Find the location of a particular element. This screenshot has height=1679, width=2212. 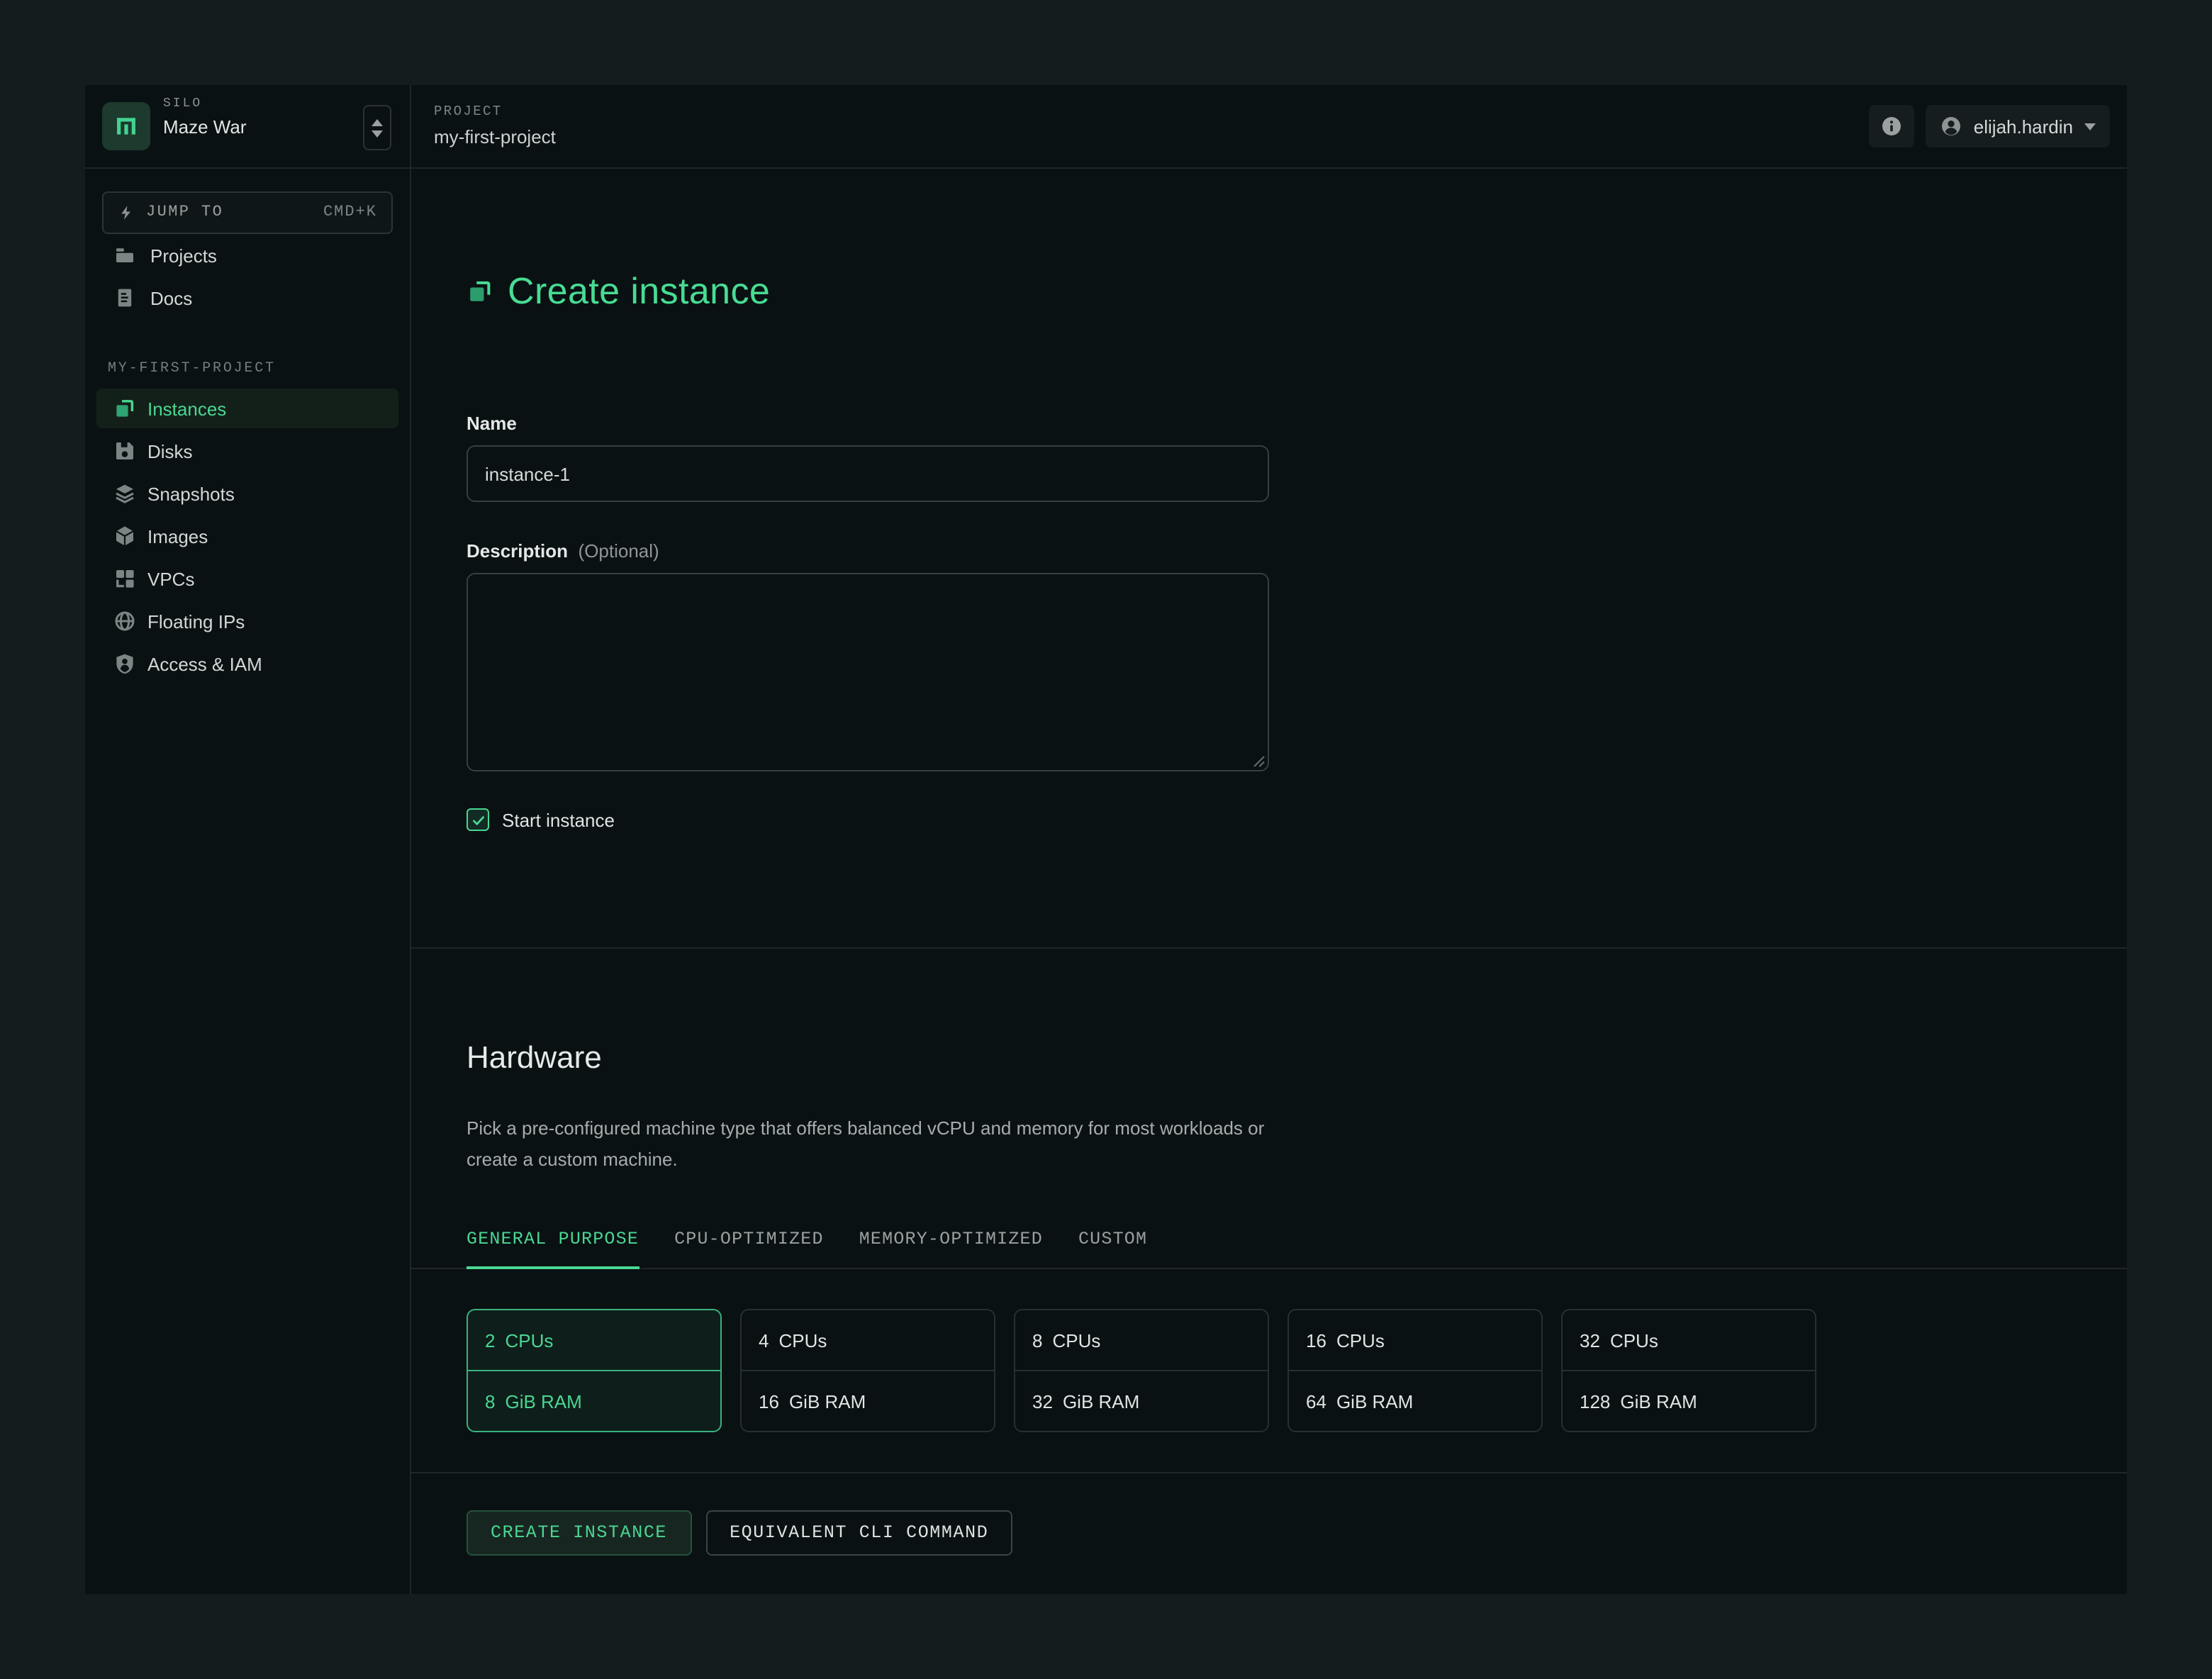

oxide-logo-icon is located at coordinates (126, 126).